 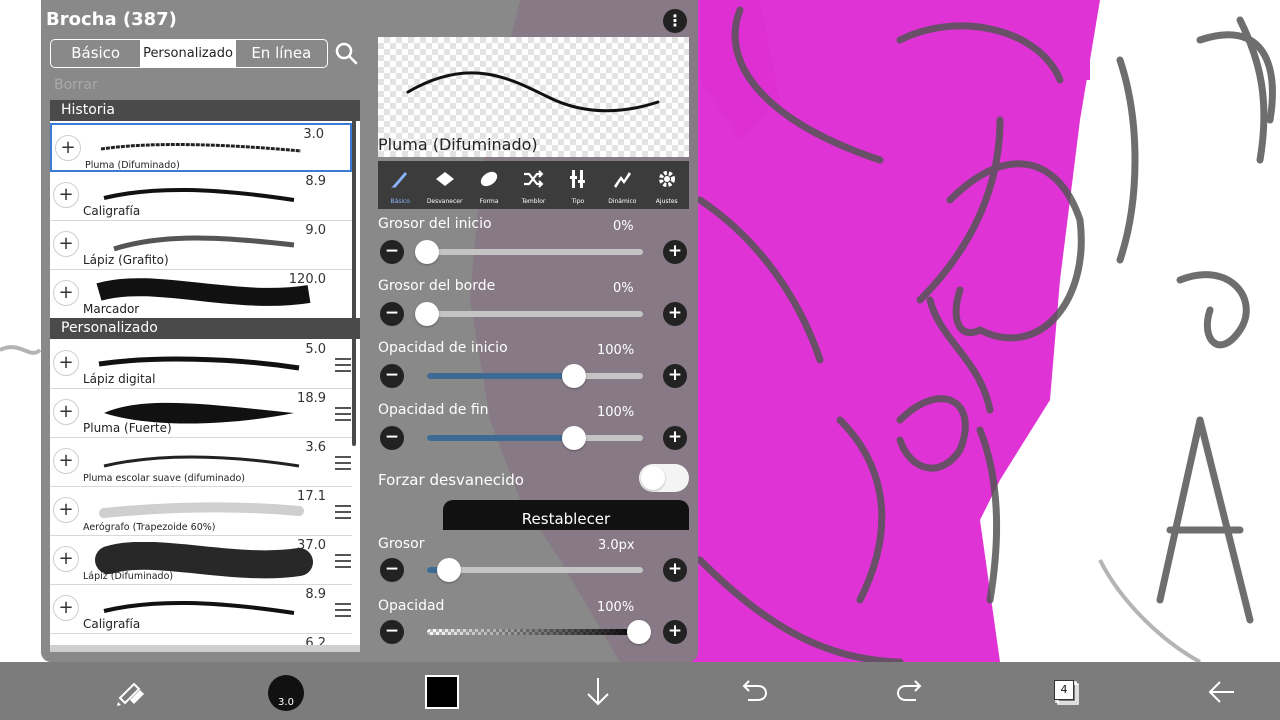 What do you see at coordinates (201, 364) in the screenshot?
I see `brush-item: + 5.0 Lápiz digital` at bounding box center [201, 364].